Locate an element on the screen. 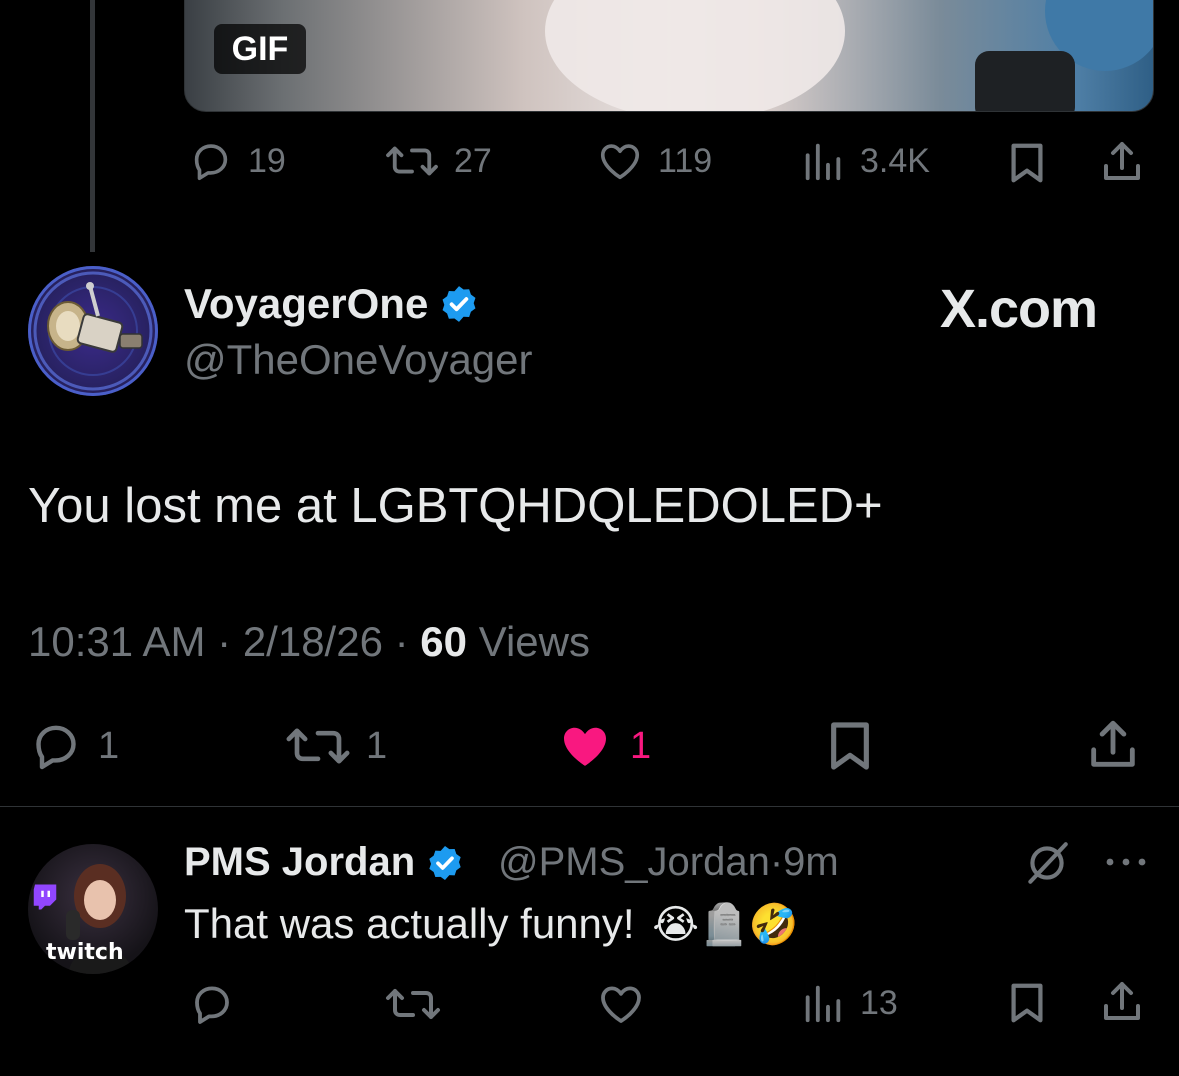 The width and height of the screenshot is (1179, 1076). display-name: PMS Jordan is located at coordinates (324, 862).